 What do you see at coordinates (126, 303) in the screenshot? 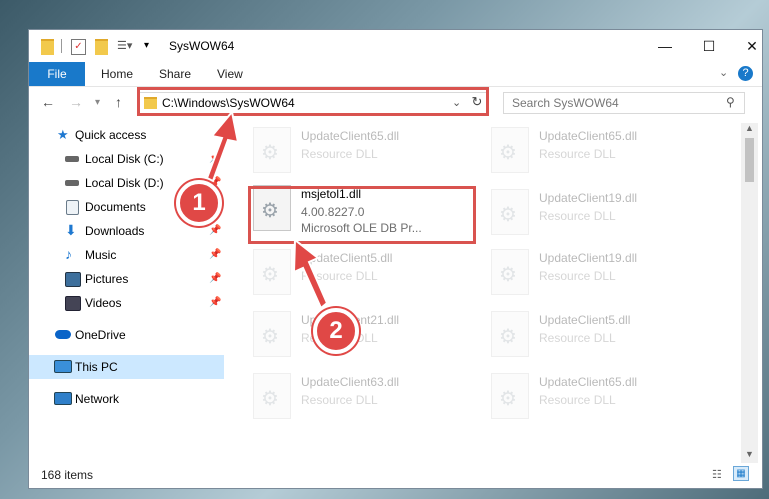
I see `sidebar-item-videos: Videos 📌` at bounding box center [126, 303].